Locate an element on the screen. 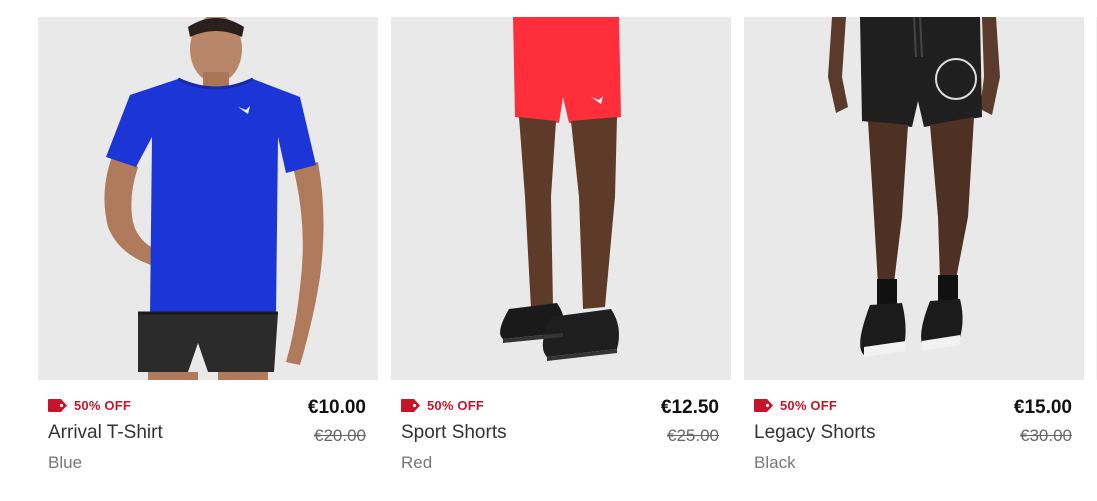 The height and width of the screenshot is (501, 1097). original-price: €30.00 is located at coordinates (1046, 435).